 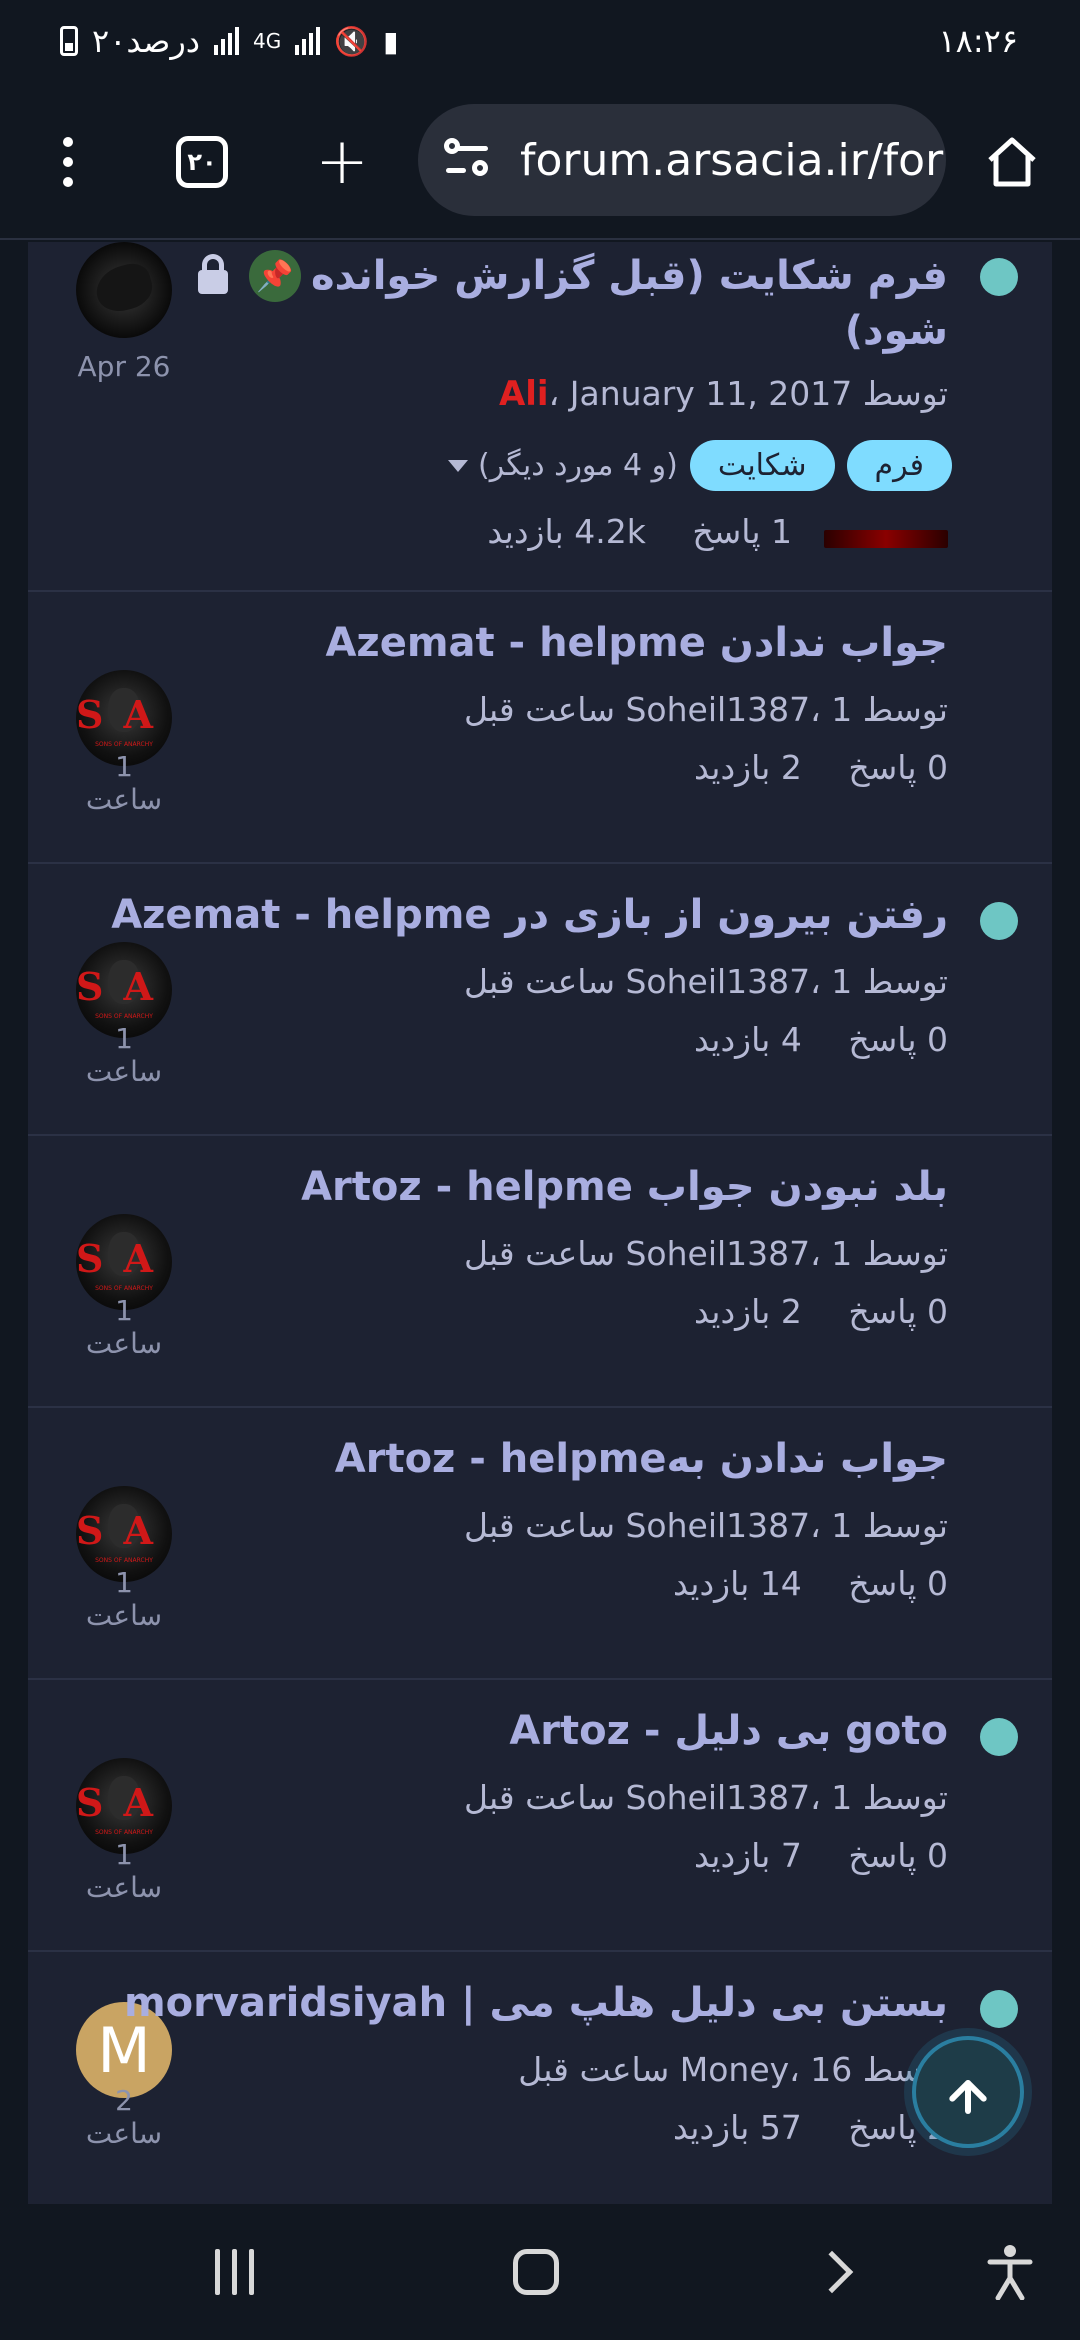 I want to click on pin-icon: 📌, so click(x=274, y=276).